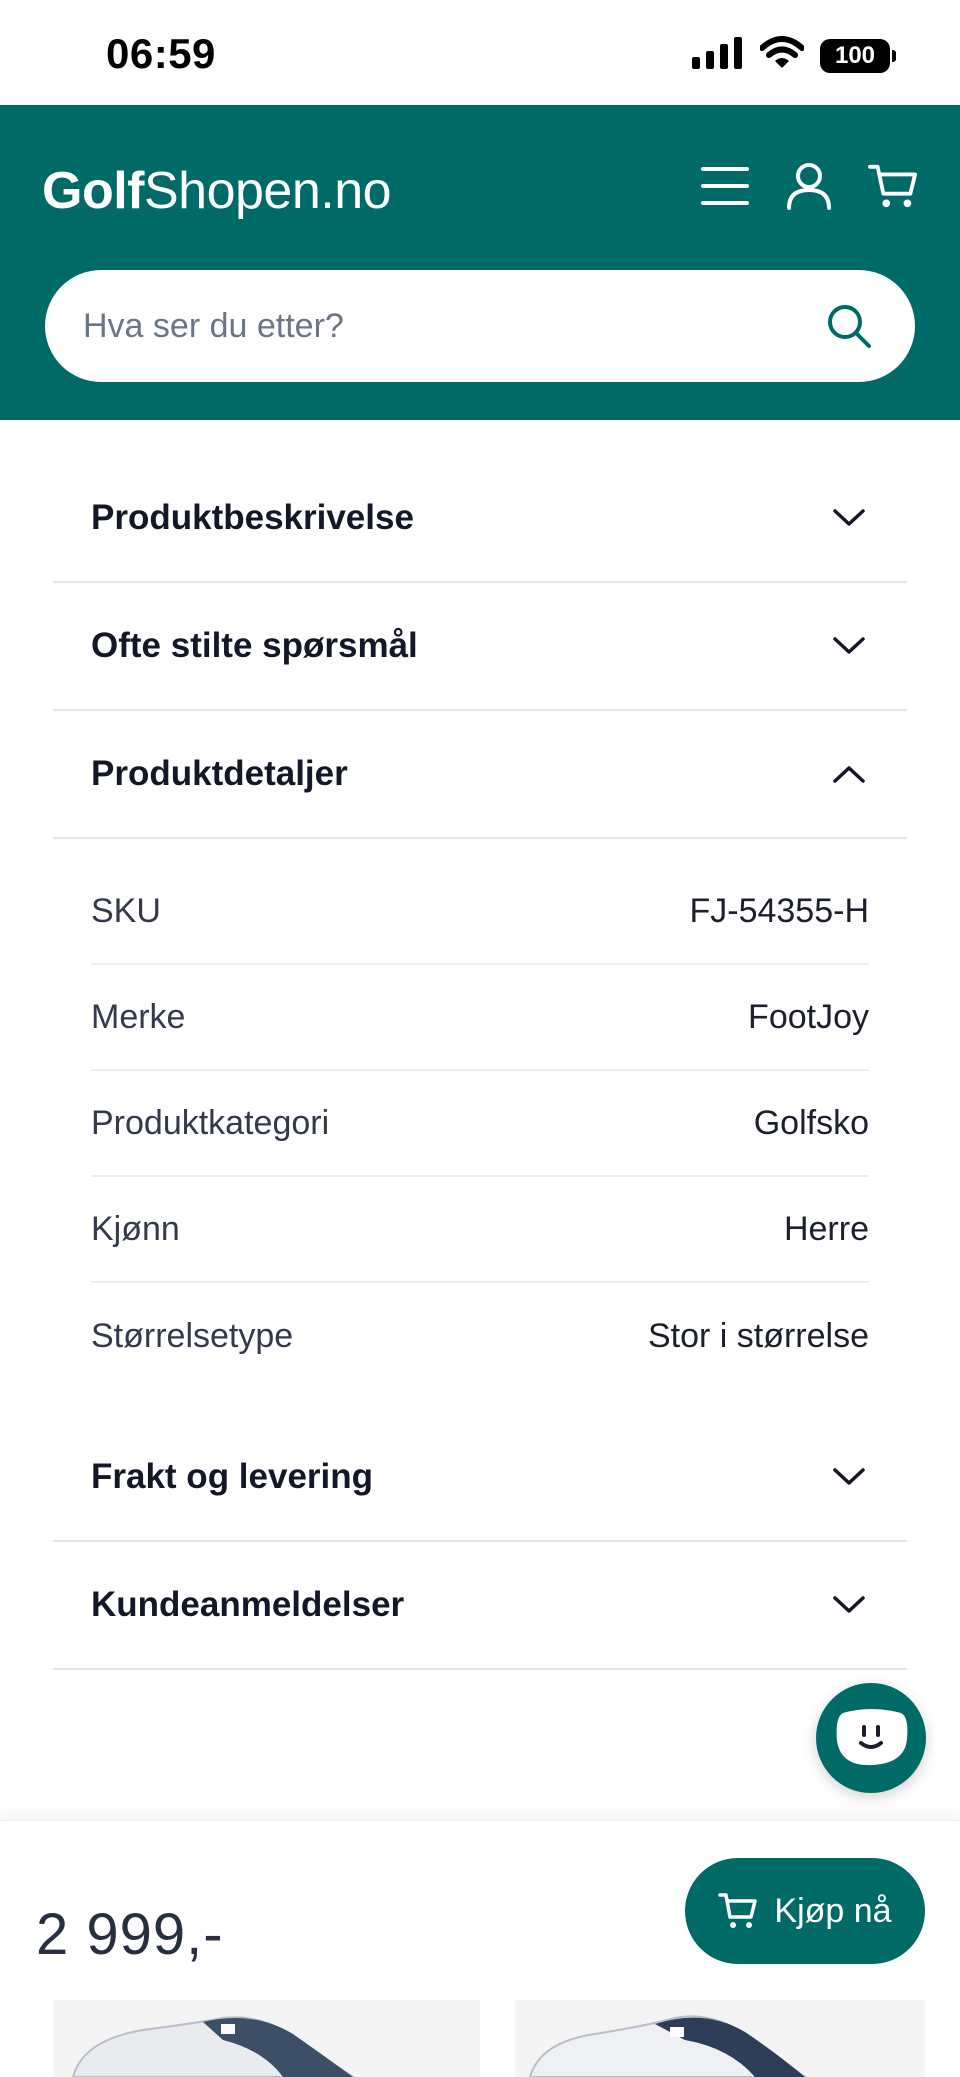 The height and width of the screenshot is (2077, 960). What do you see at coordinates (849, 774) in the screenshot?
I see `chevron-up-icon` at bounding box center [849, 774].